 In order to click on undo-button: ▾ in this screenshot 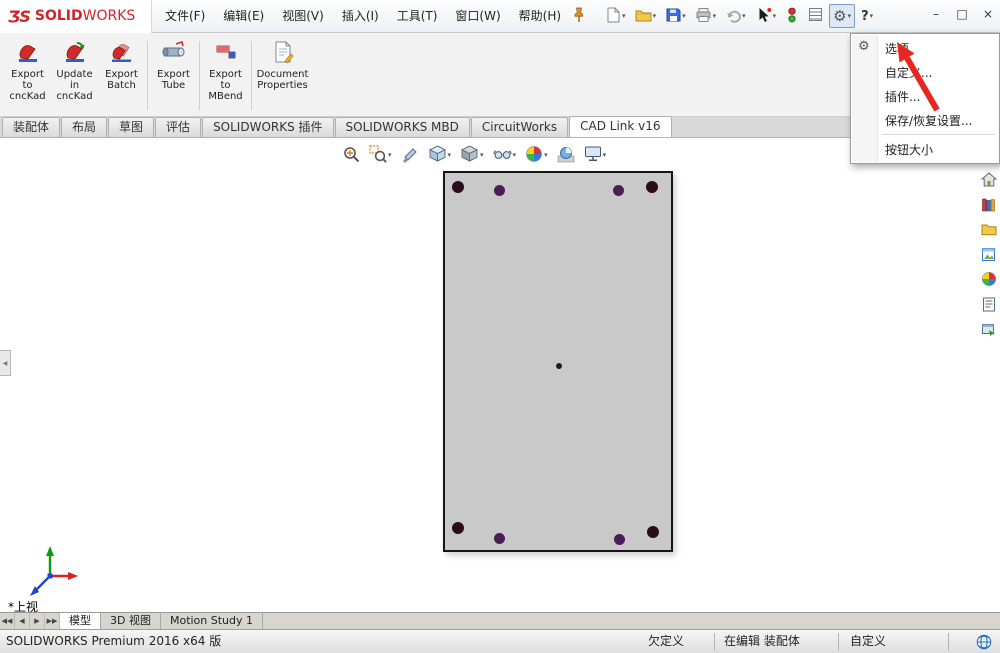, I will do `click(735, 16)`.